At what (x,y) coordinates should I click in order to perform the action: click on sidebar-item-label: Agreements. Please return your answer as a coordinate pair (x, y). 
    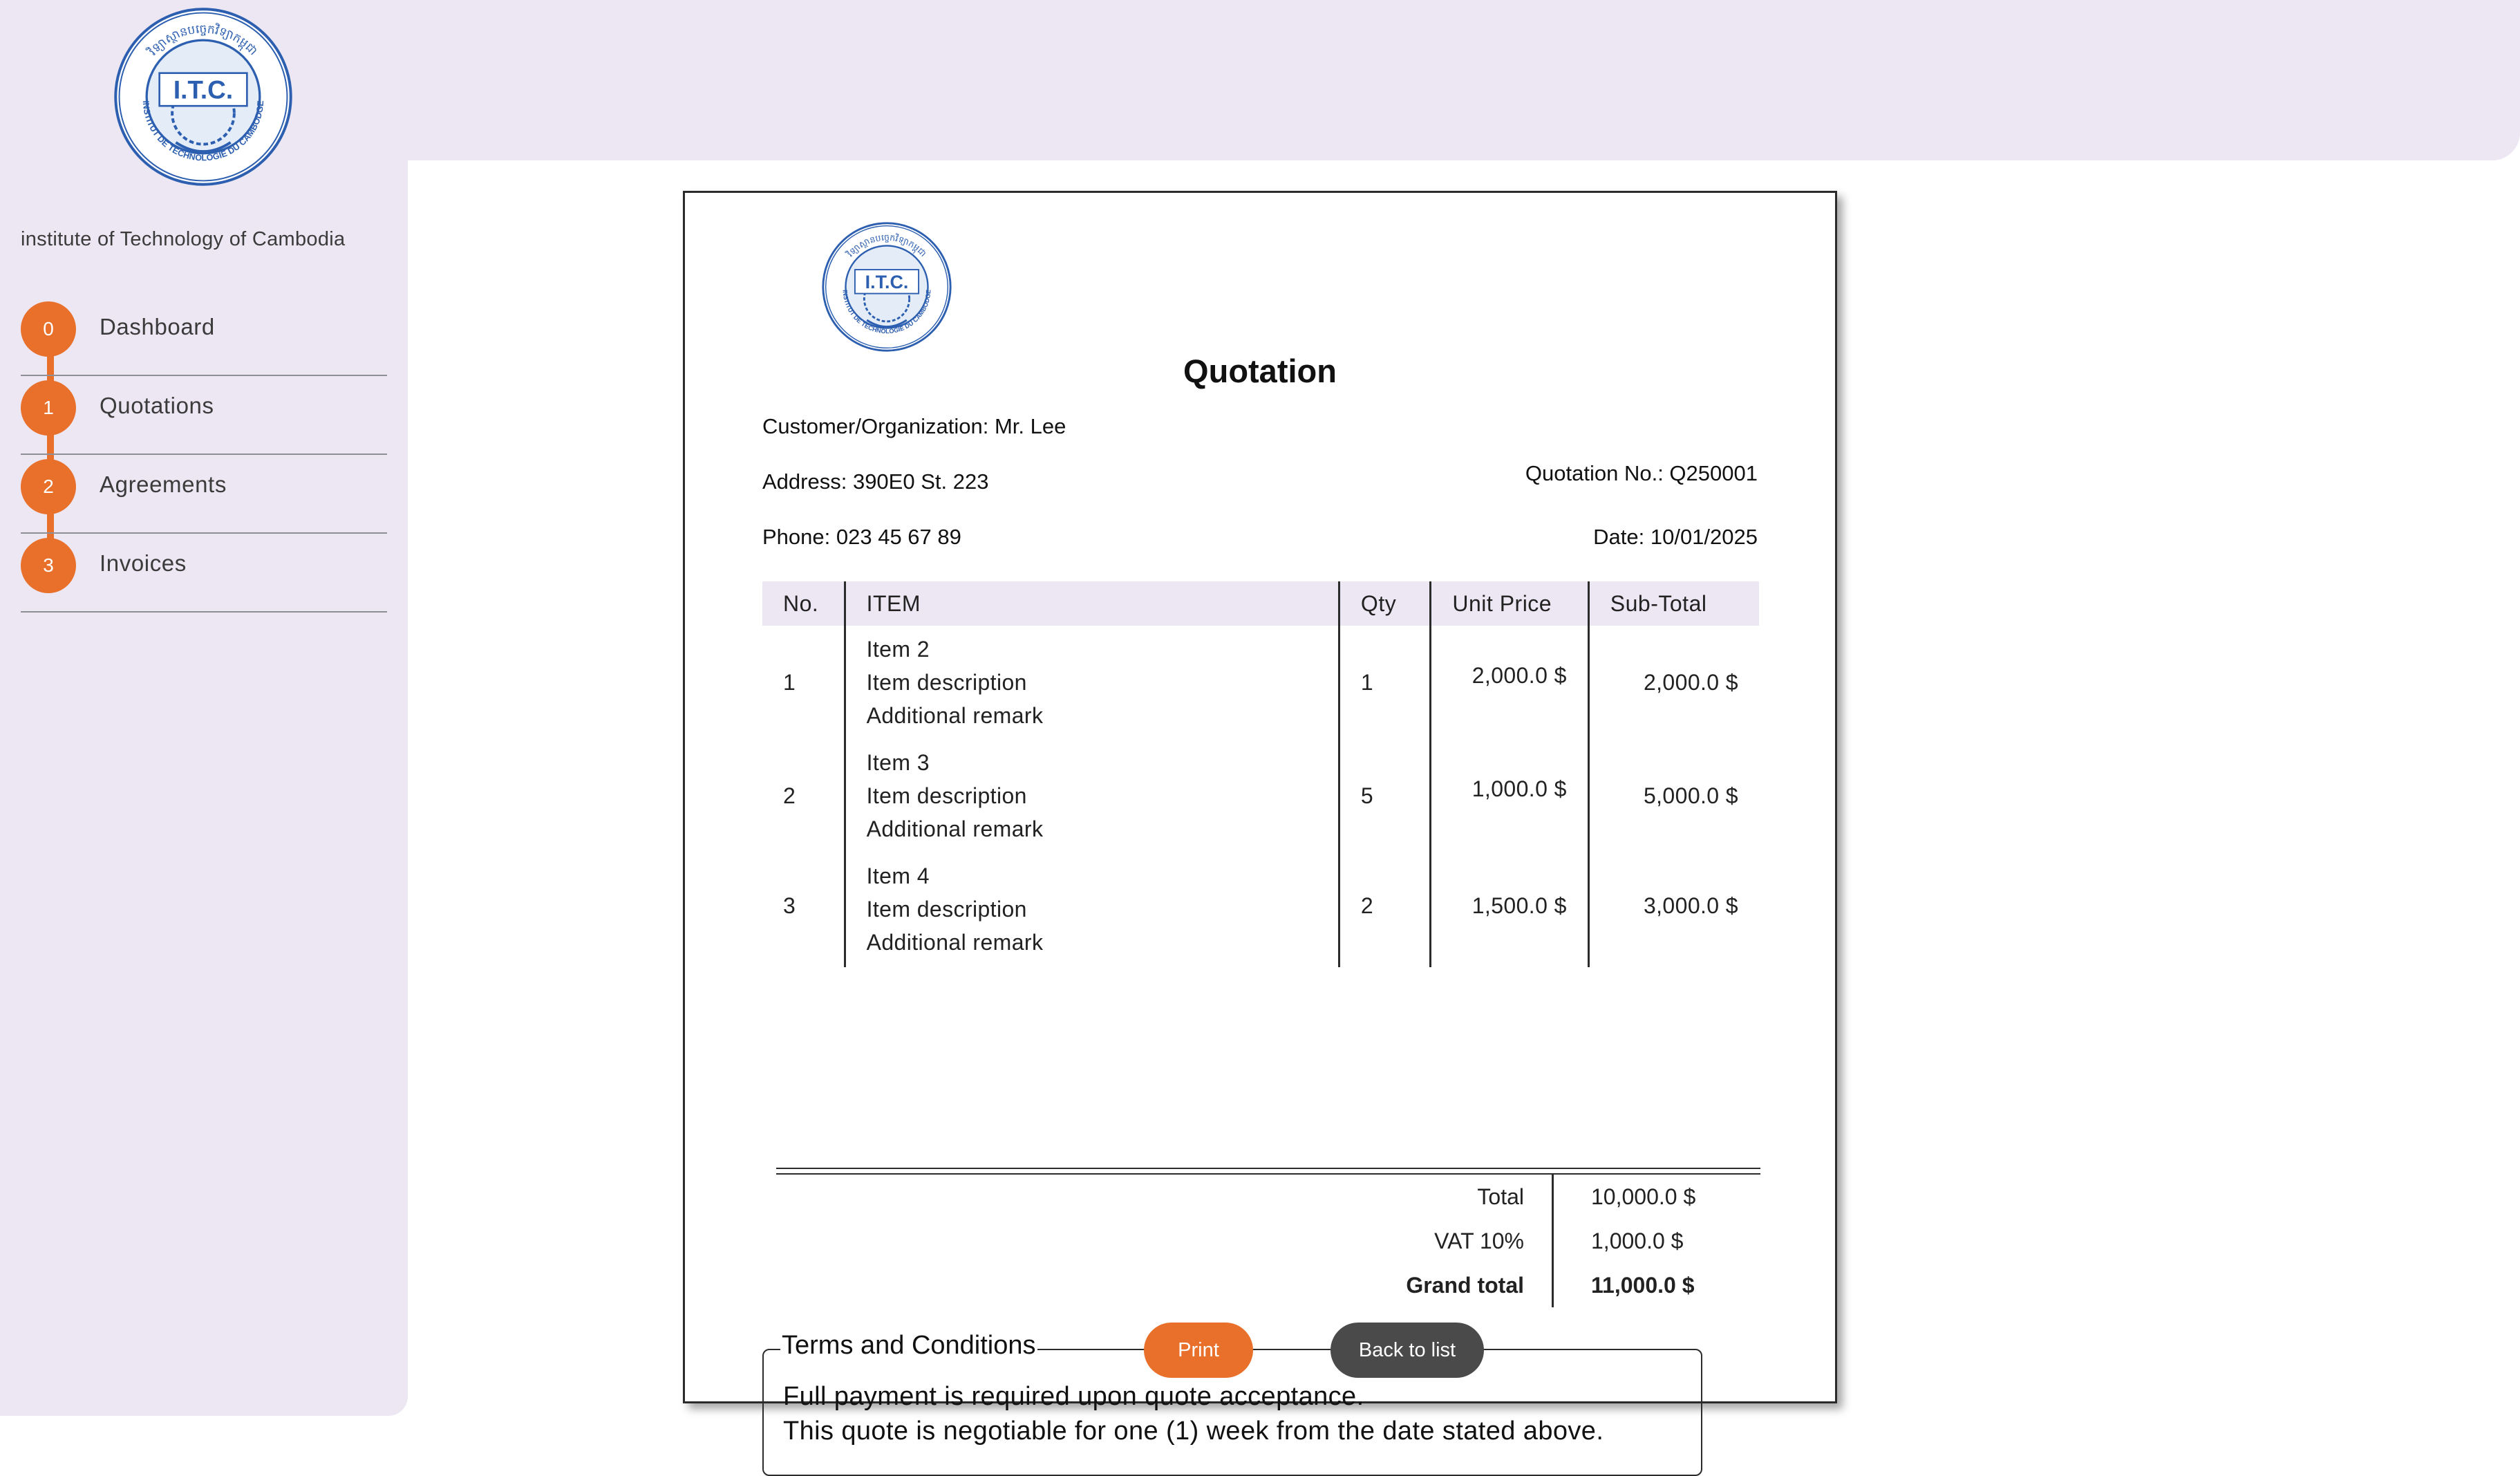
    Looking at the image, I should click on (163, 484).